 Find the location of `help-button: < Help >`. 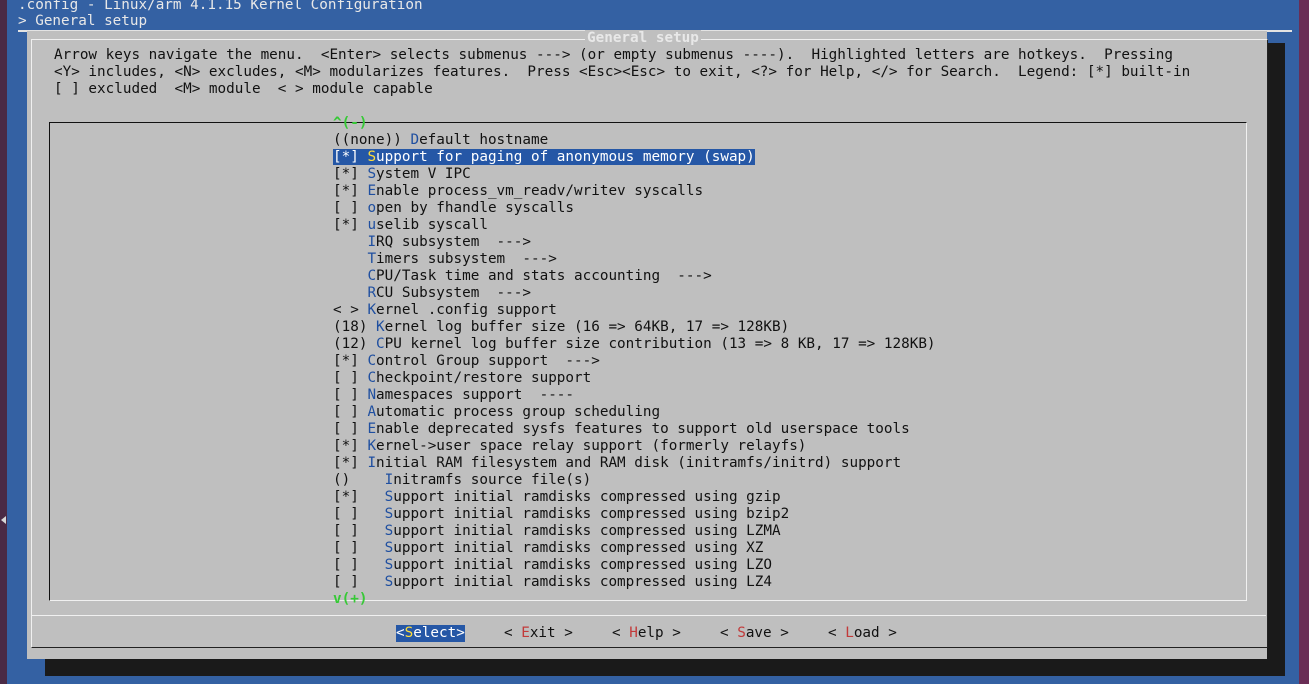

help-button: < Help > is located at coordinates (646, 633).